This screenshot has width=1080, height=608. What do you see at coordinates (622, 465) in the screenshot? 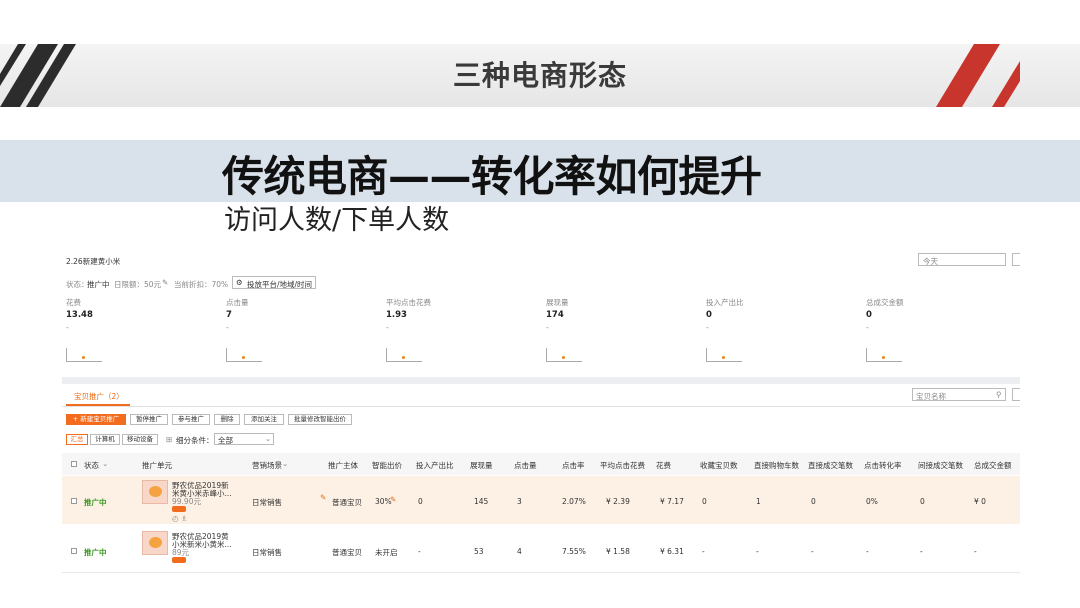
I see `col-cpc: 平均点击花费` at bounding box center [622, 465].